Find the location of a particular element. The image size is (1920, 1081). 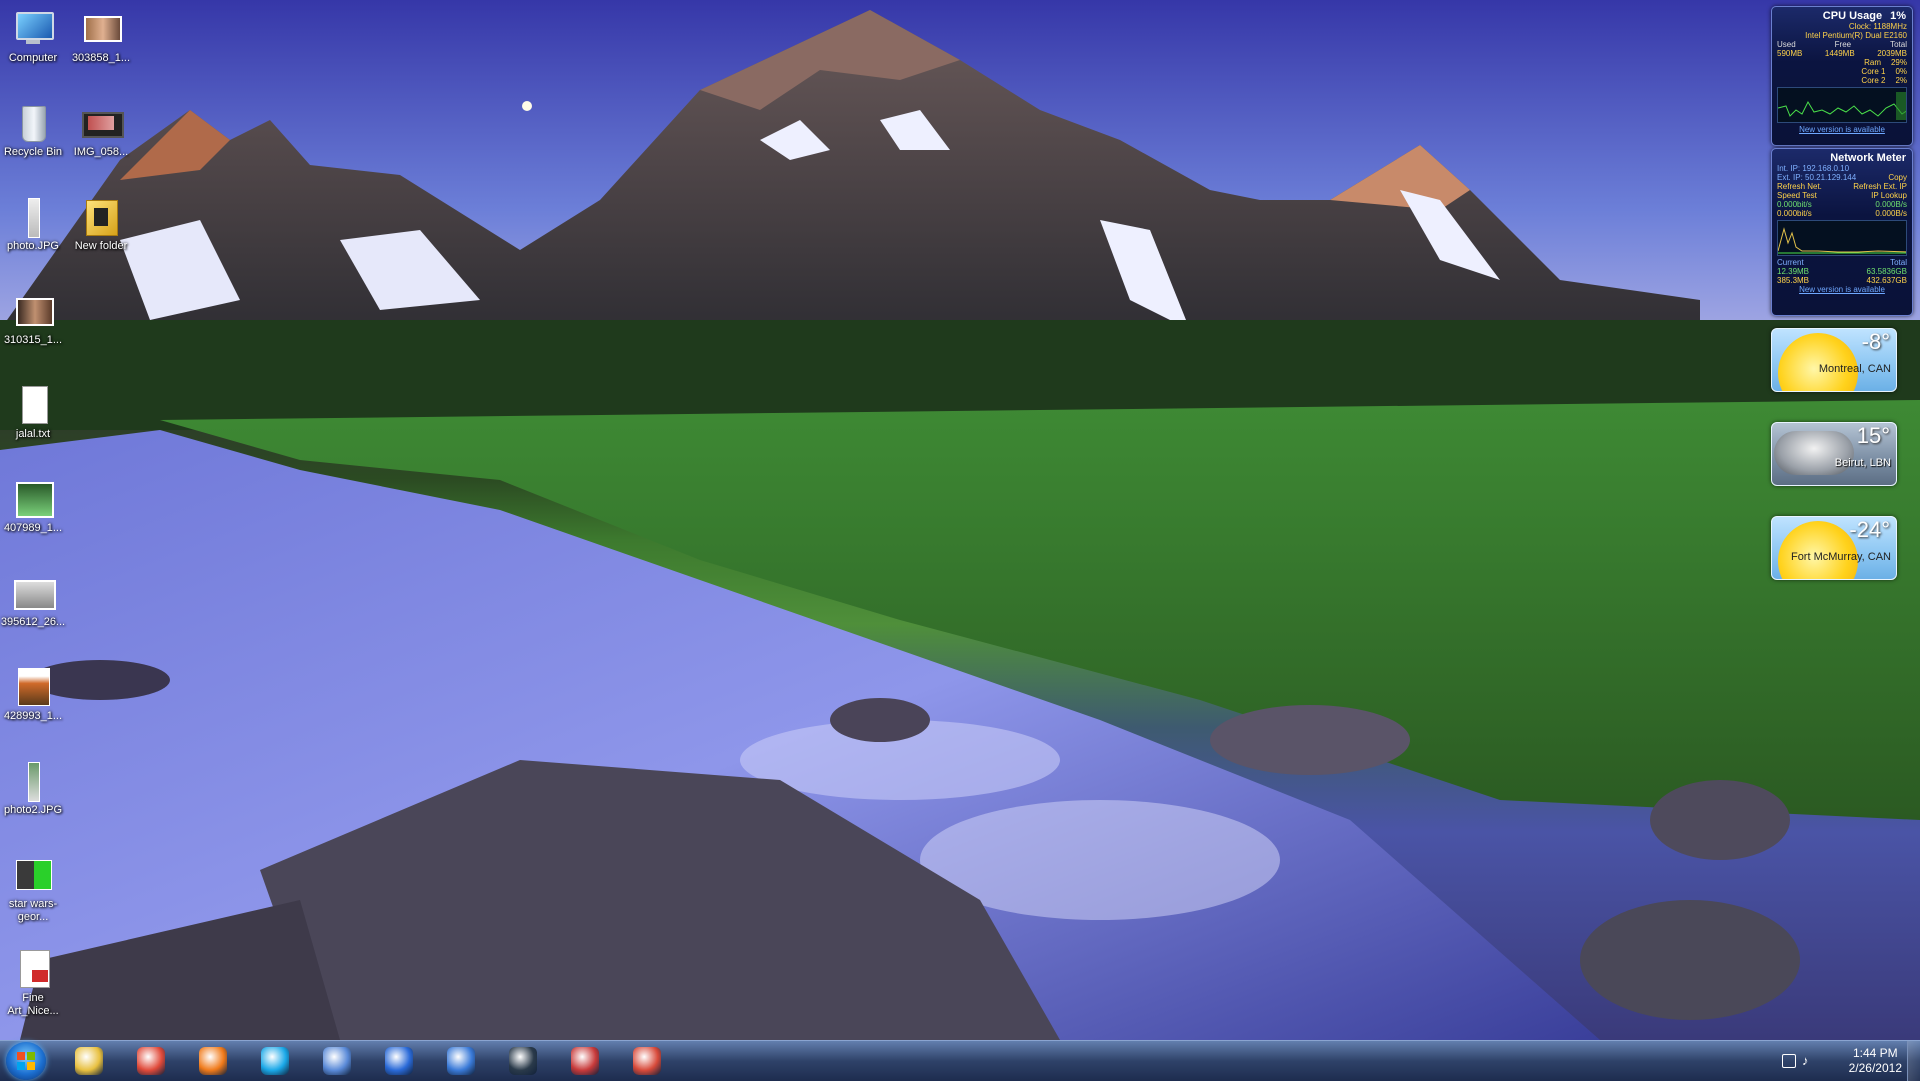

weather-city: Fort McMurray, CAN is located at coordinates (1840, 557).